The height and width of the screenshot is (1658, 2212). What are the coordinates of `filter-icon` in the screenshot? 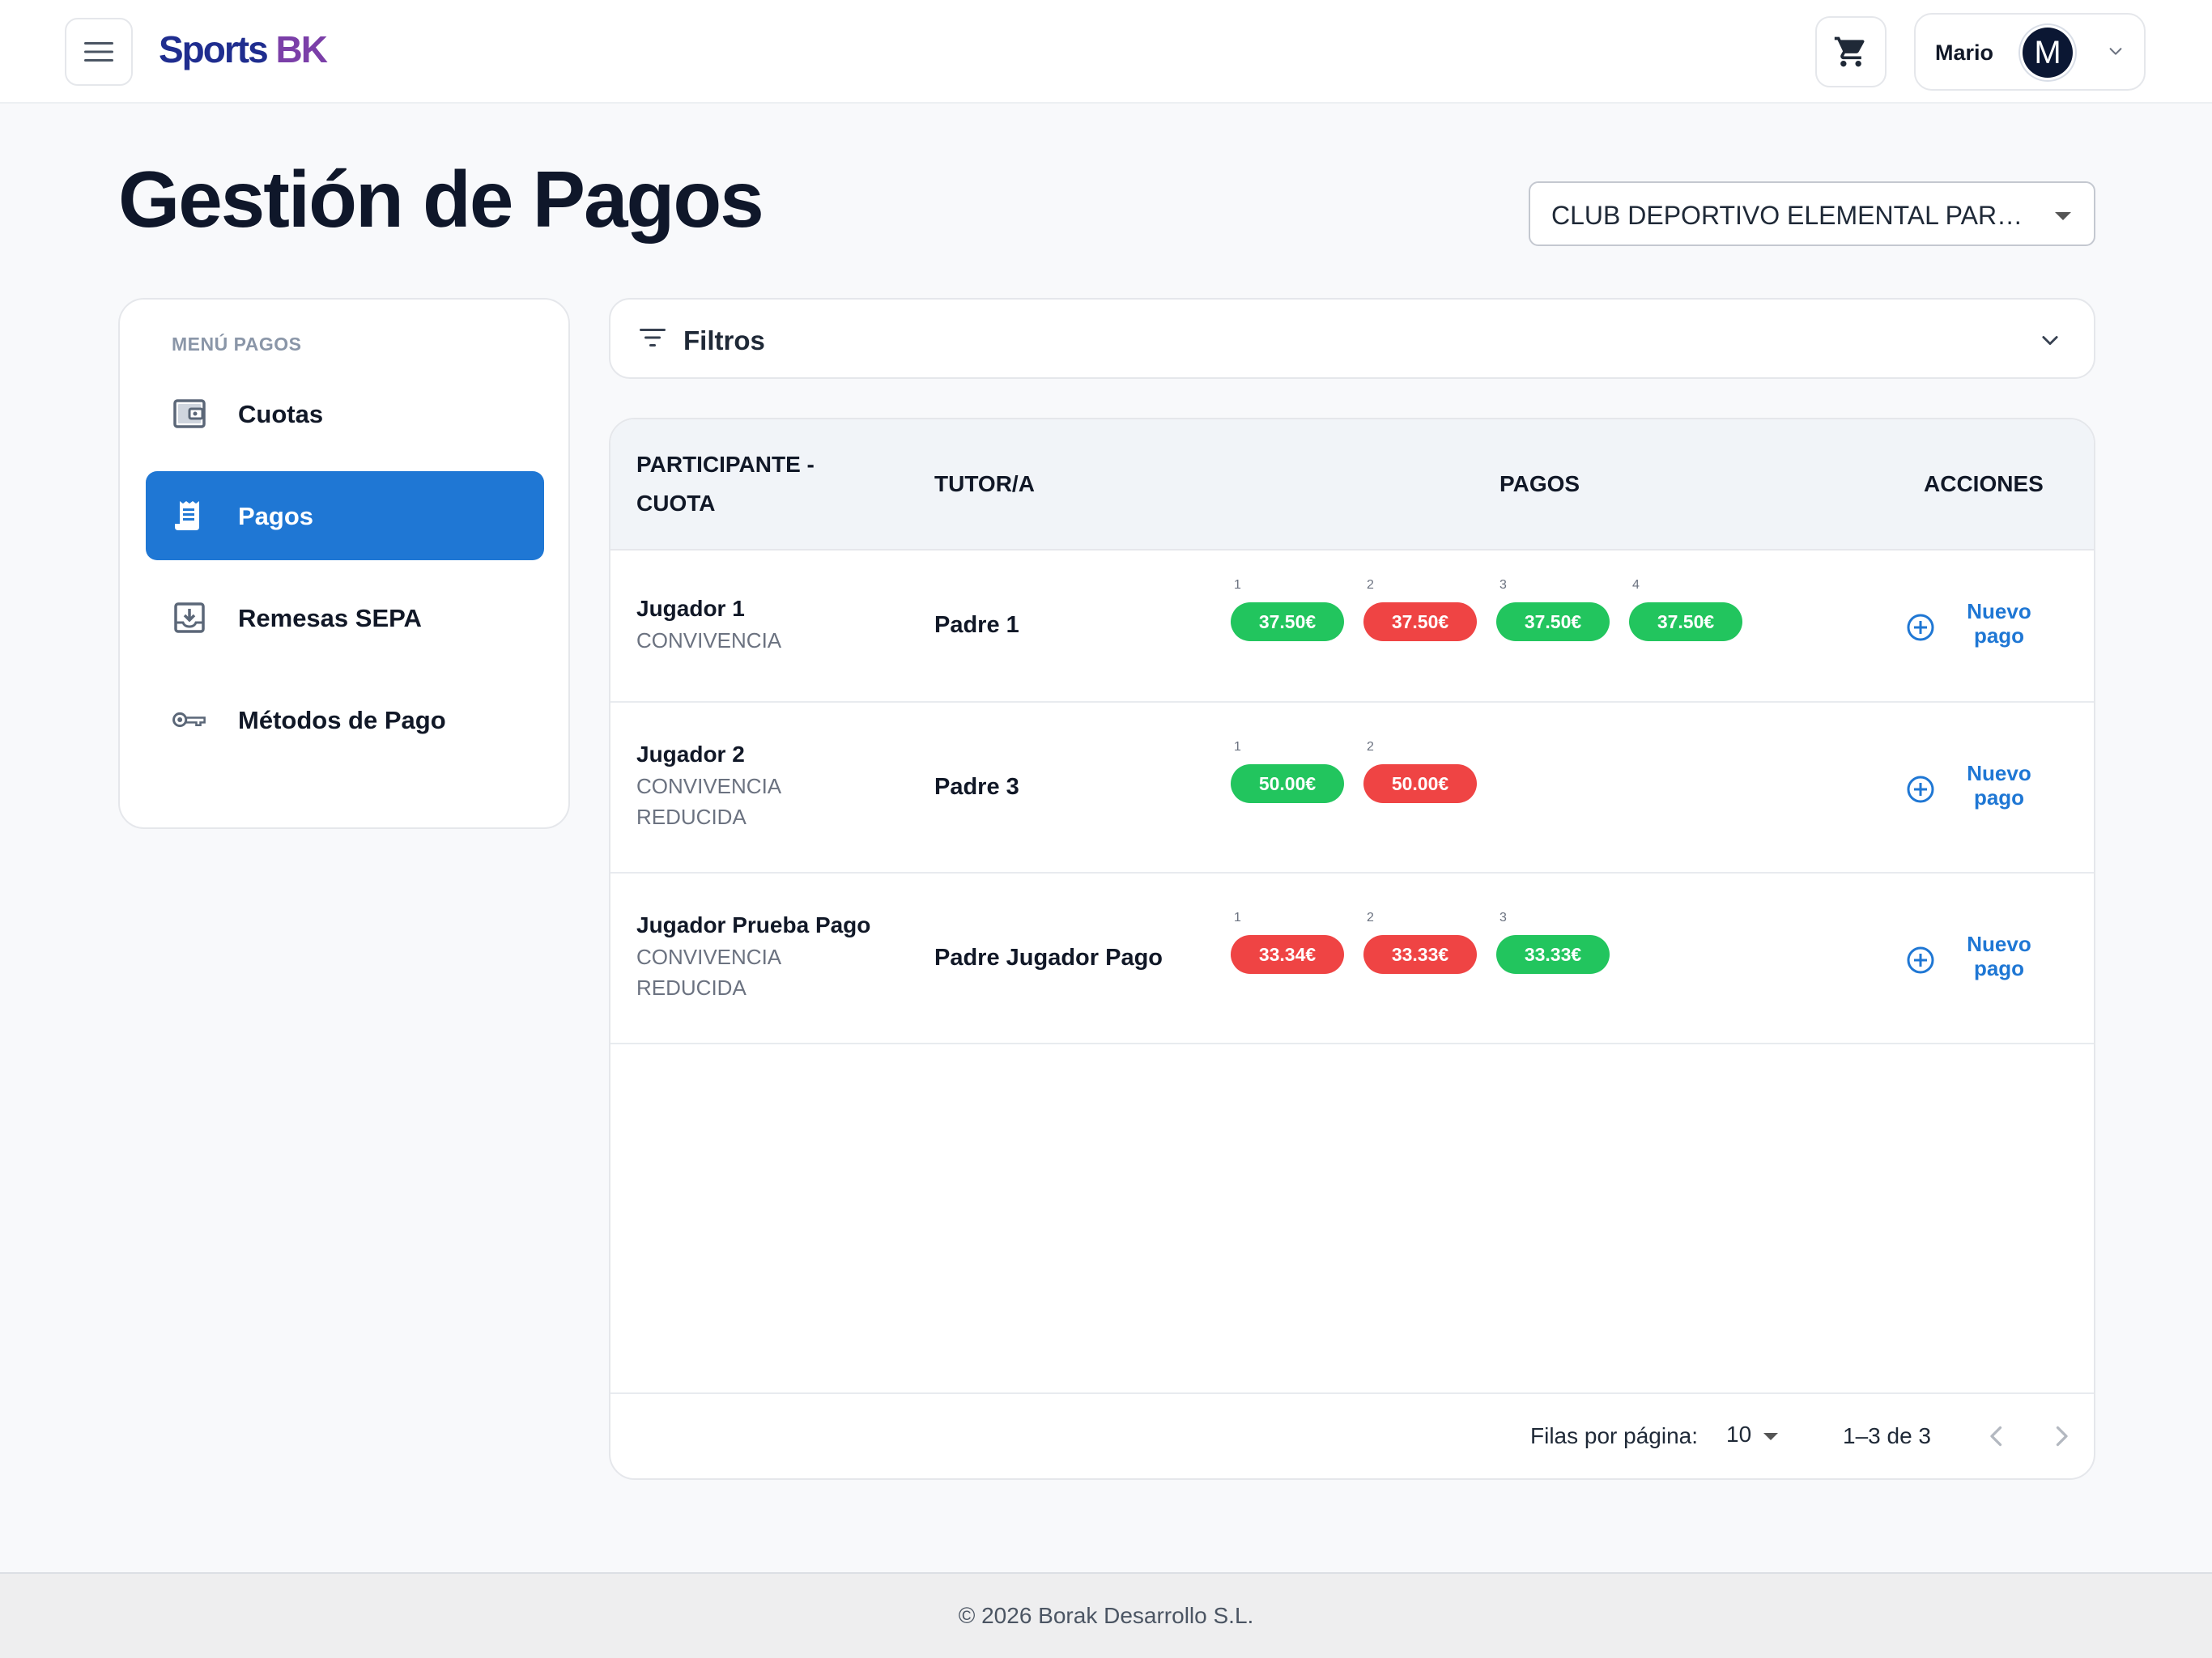 It's located at (653, 337).